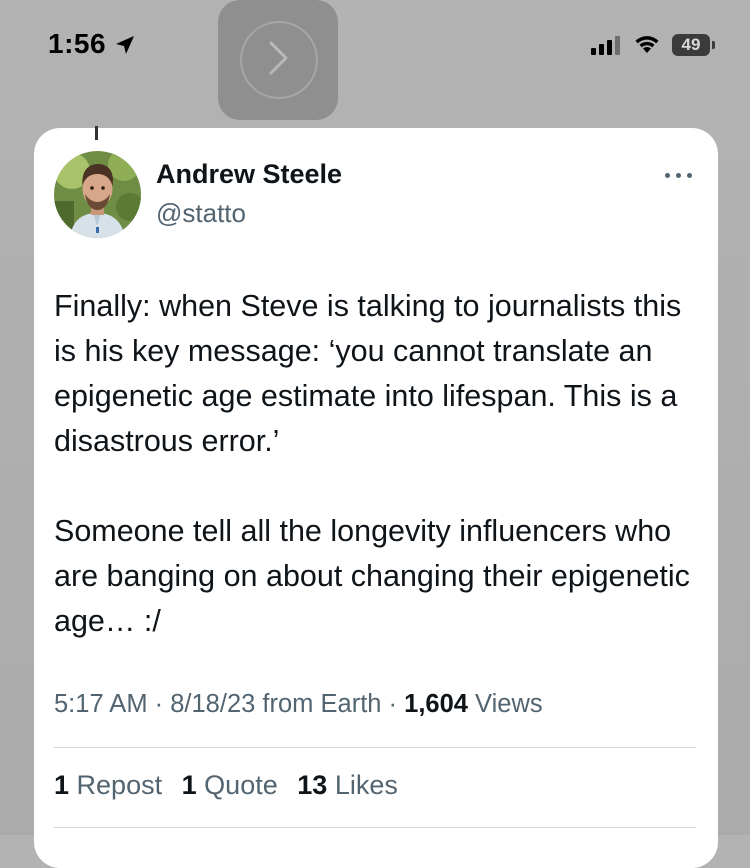 Image resolution: width=750 pixels, height=868 pixels. Describe the element at coordinates (713, 45) in the screenshot. I see `battery-icon` at that location.